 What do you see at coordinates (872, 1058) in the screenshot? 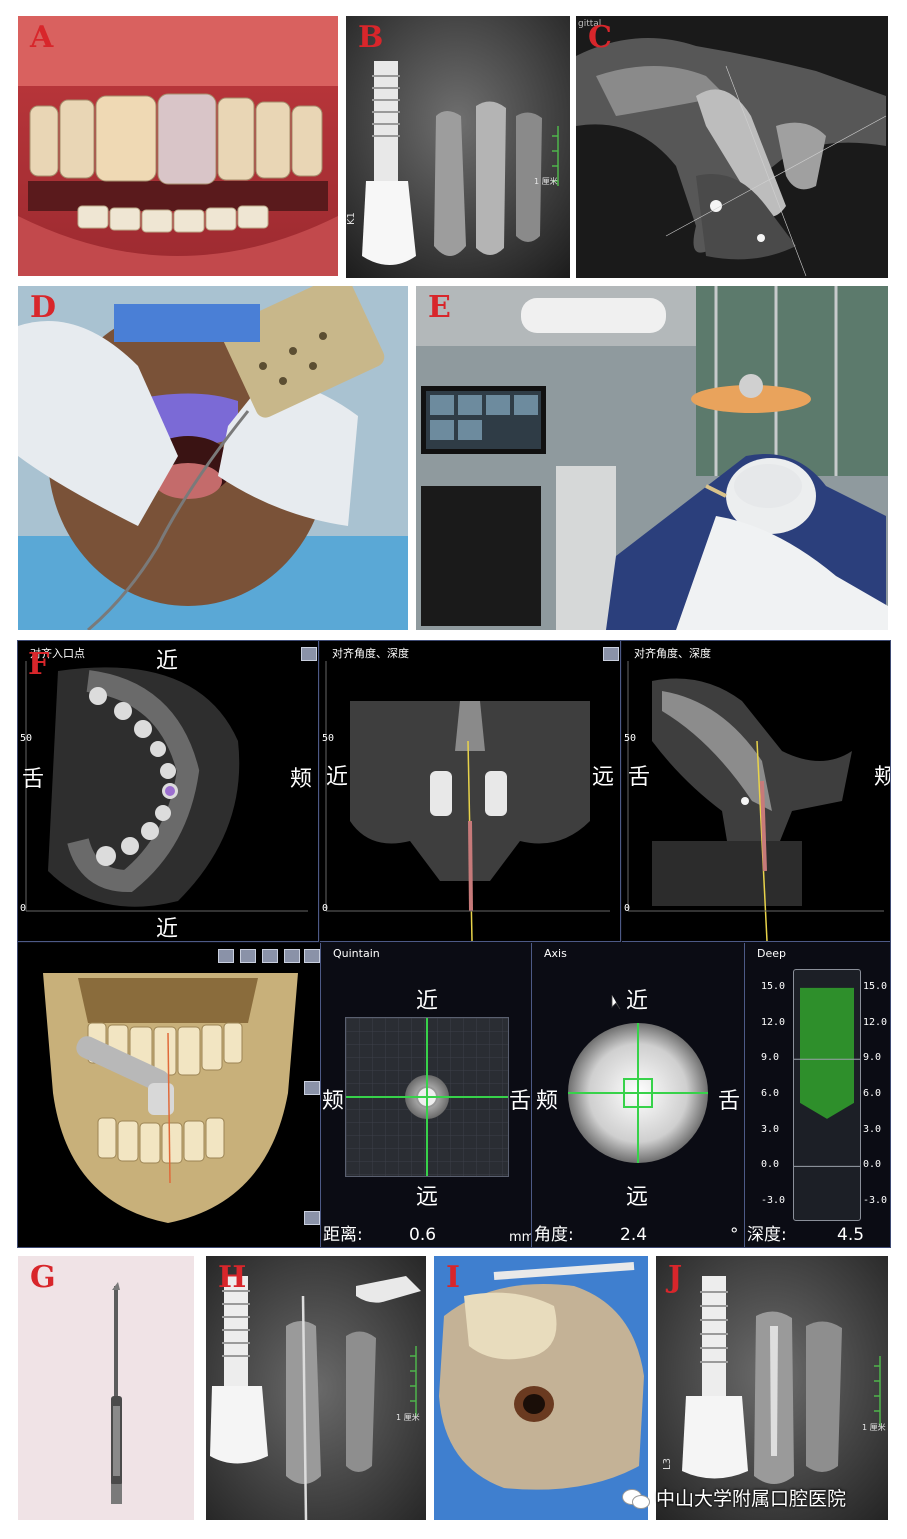
I see `depth-tick-right: 9.0` at bounding box center [872, 1058].